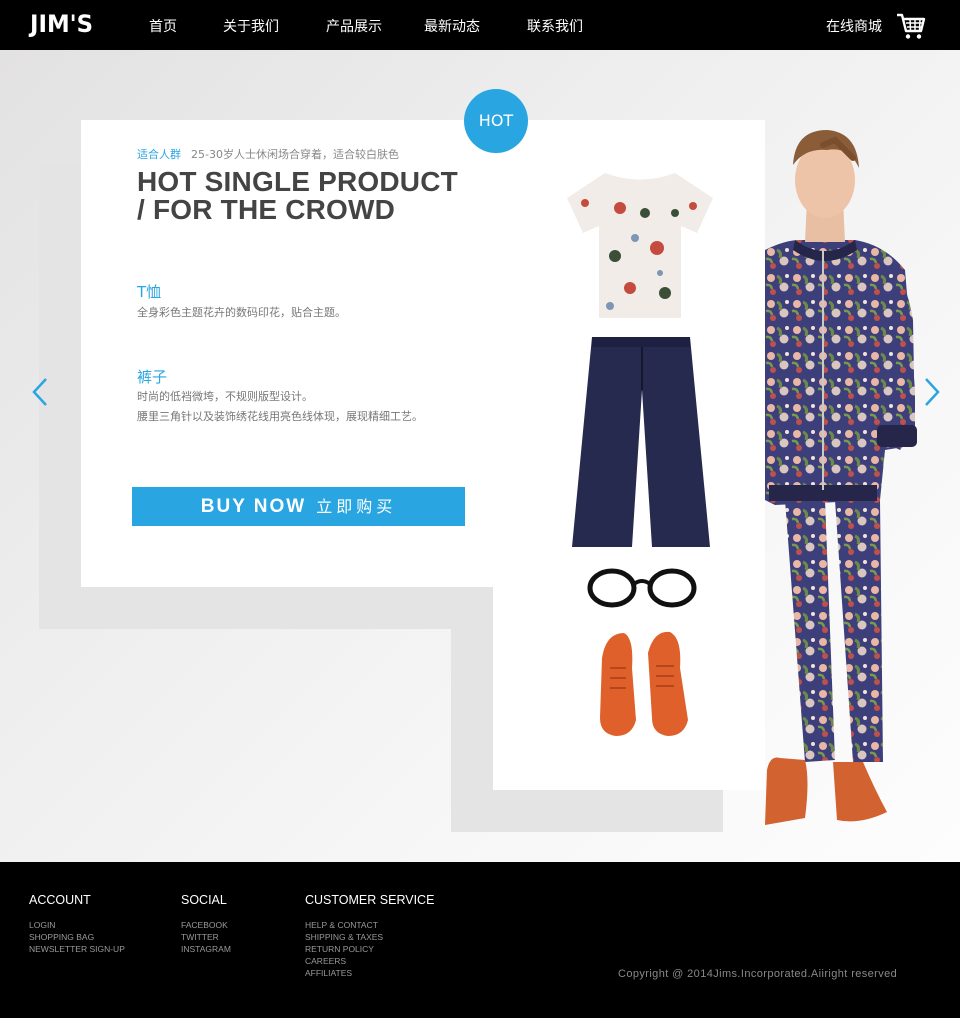 Image resolution: width=960 pixels, height=1018 pixels. Describe the element at coordinates (555, 26) in the screenshot. I see `nav-item-contact: 联系我们` at that location.